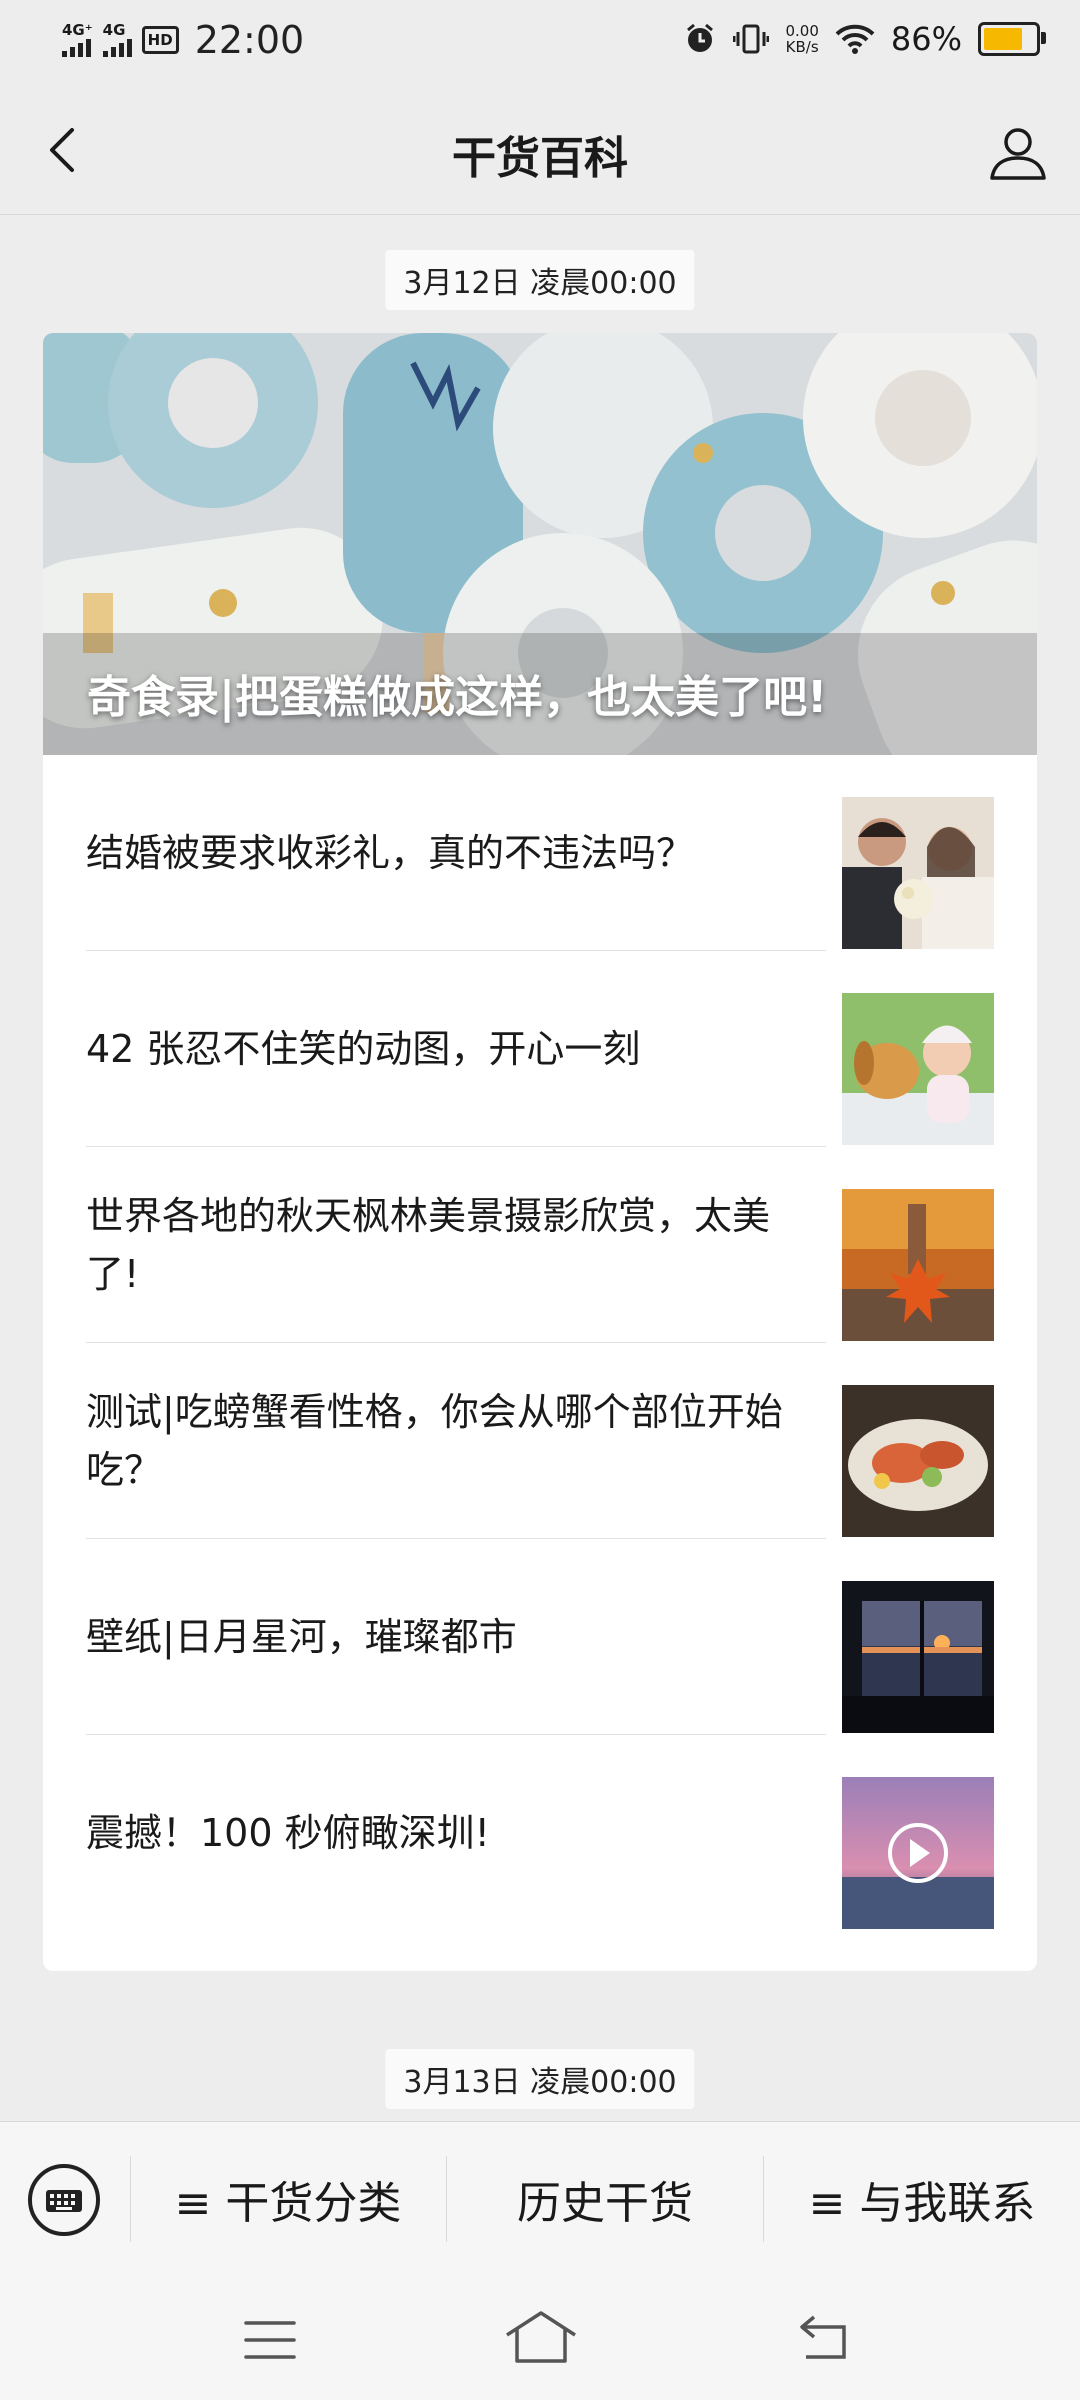 This screenshot has width=1080, height=2400. I want to click on status-right: 0.00 KB/s 86%, so click(864, 39).